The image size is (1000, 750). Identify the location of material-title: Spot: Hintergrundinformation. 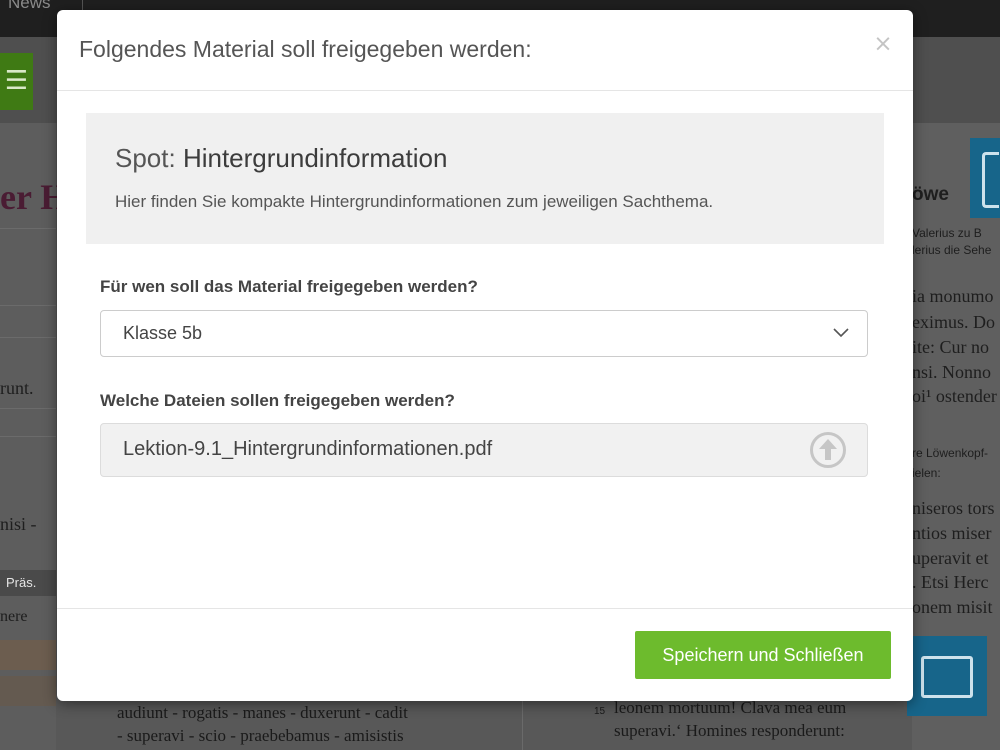
(281, 158).